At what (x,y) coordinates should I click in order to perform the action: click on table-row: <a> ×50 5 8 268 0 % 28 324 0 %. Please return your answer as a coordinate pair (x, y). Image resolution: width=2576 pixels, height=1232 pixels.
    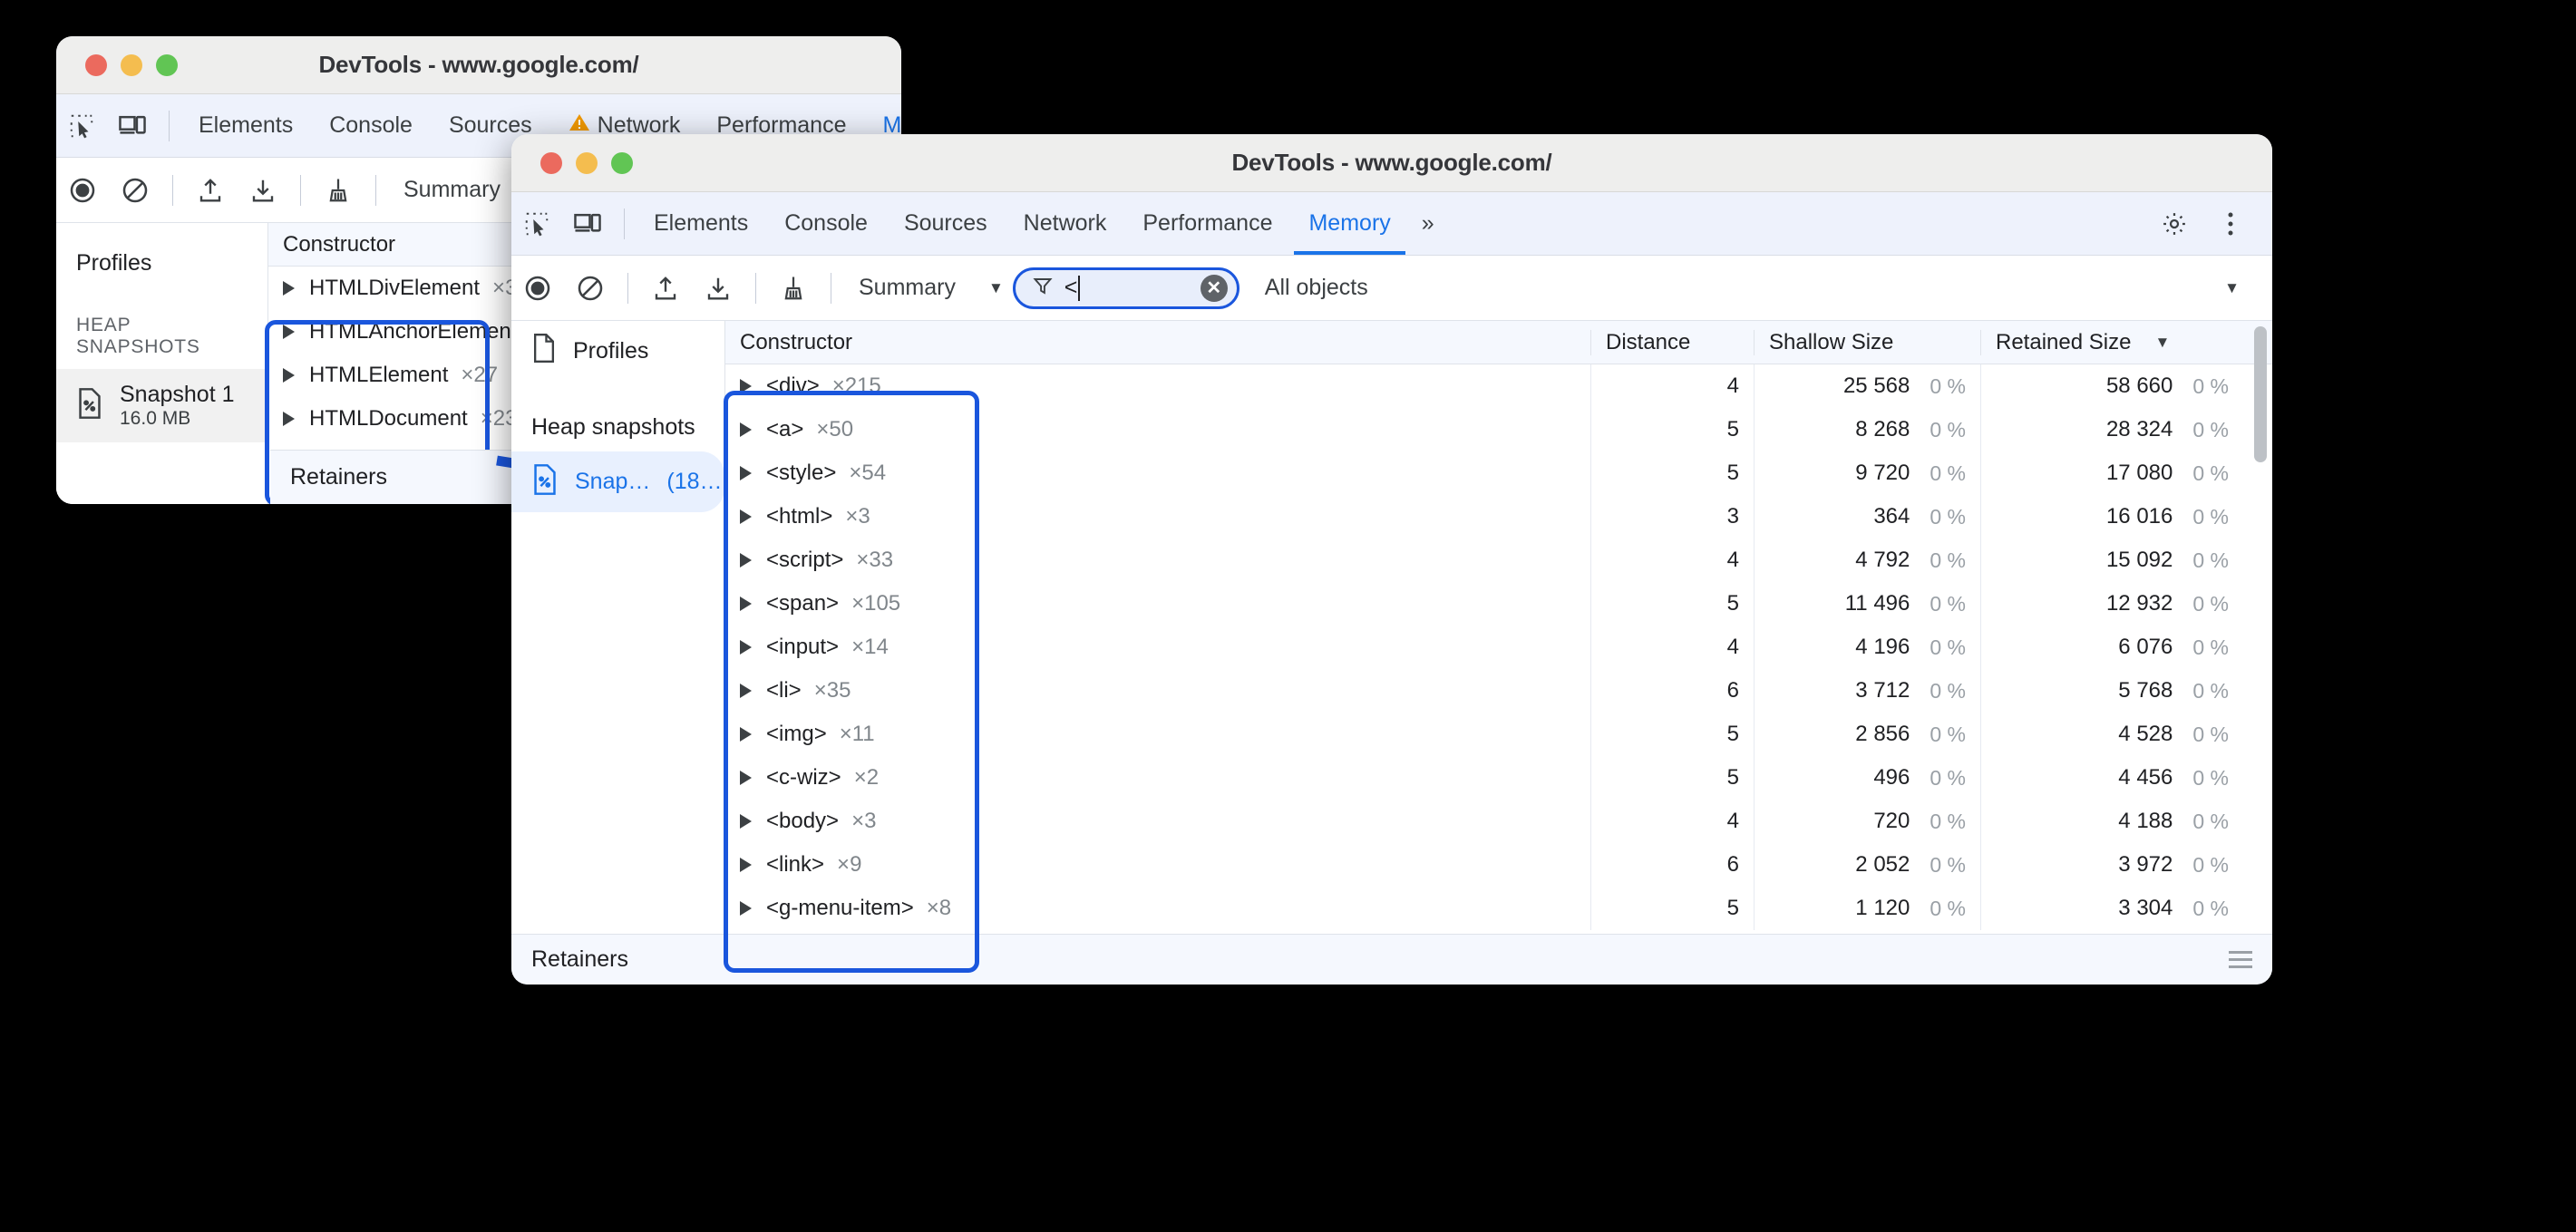
    Looking at the image, I should click on (1498, 429).